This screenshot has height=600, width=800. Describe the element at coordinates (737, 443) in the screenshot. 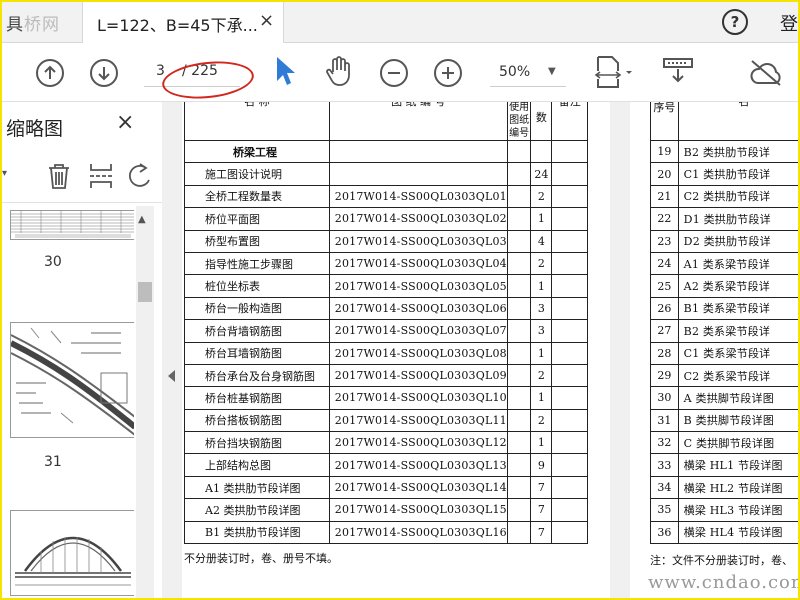

I see `row-name: C 类拱脚节段详图` at that location.